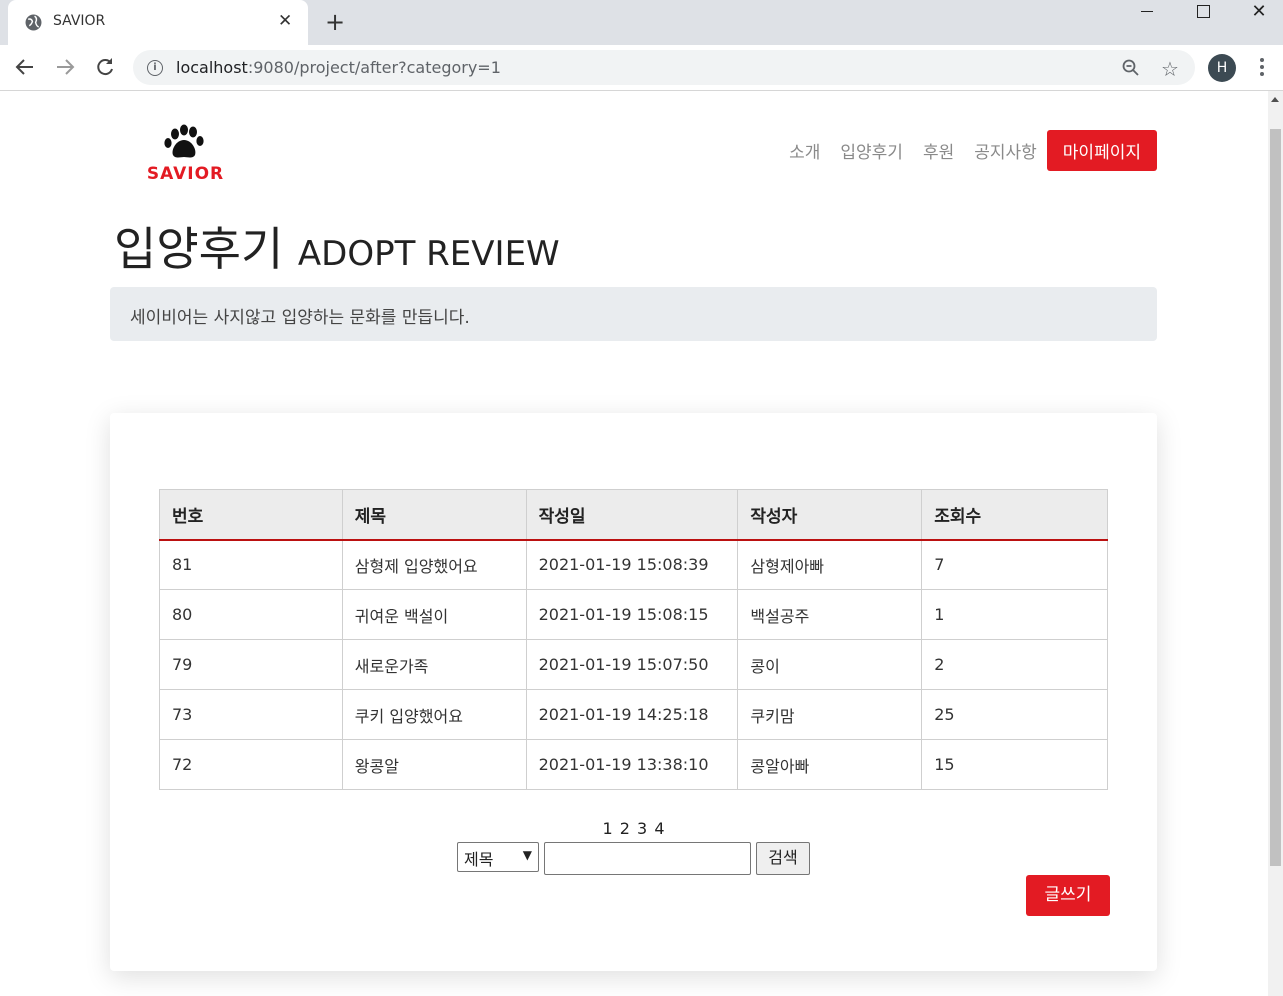  Describe the element at coordinates (871, 150) in the screenshot. I see `nav-item-adopt-review: 입양후기` at that location.